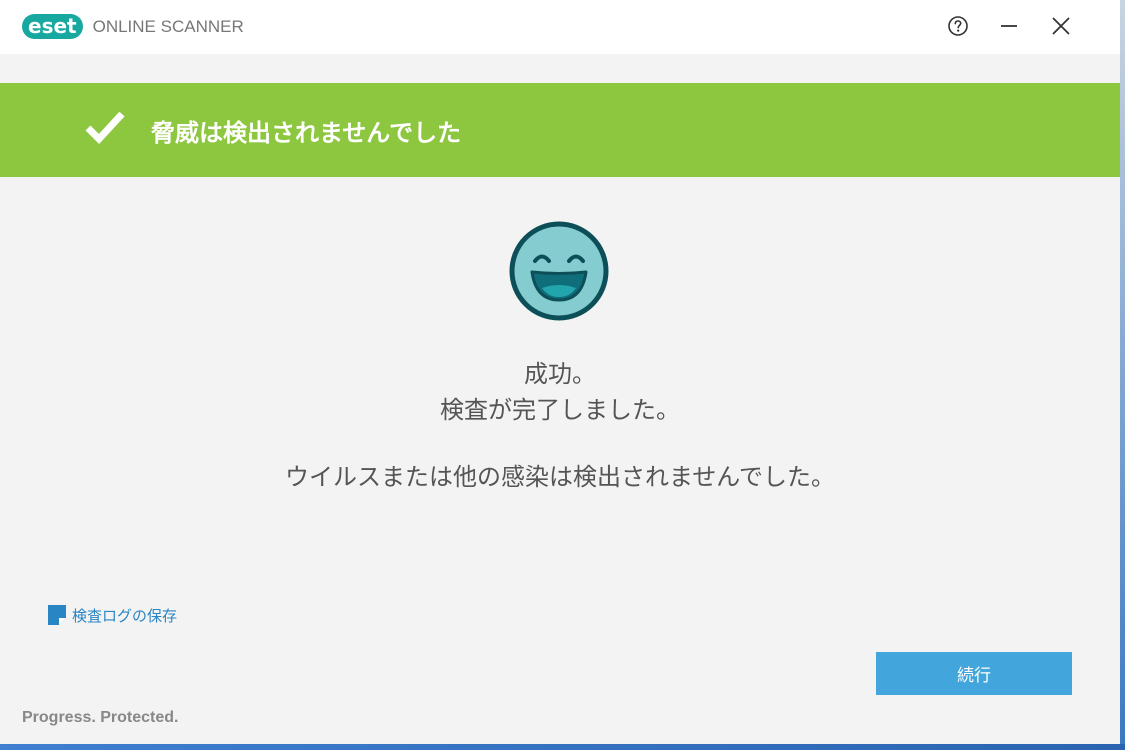 The image size is (1125, 750). Describe the element at coordinates (100, 717) in the screenshot. I see `tagline: Progress. Protected.` at that location.